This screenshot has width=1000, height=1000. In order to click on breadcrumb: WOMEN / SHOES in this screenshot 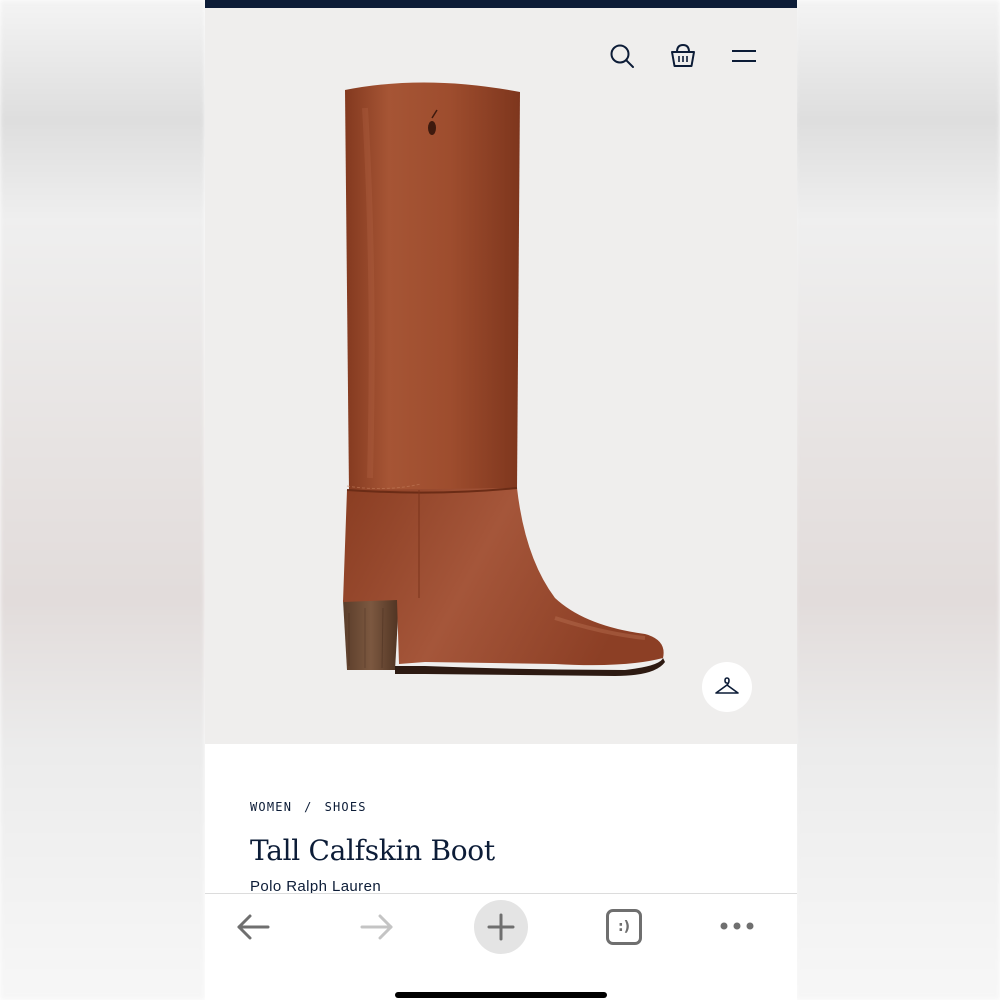, I will do `click(308, 807)`.